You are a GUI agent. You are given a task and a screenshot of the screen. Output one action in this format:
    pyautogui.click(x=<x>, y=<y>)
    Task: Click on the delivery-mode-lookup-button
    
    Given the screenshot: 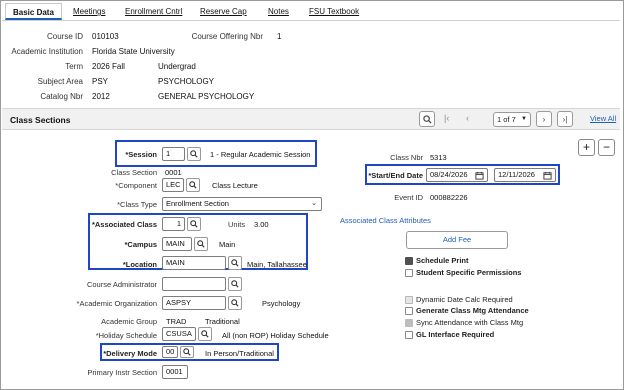 What is the action you would take?
    pyautogui.click(x=187, y=352)
    